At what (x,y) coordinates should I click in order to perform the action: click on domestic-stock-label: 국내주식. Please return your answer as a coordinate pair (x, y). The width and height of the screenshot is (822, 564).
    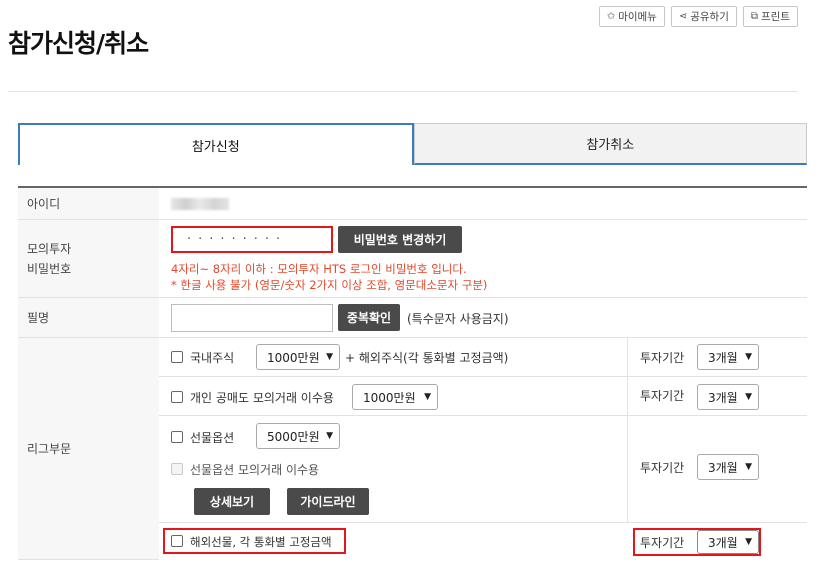
    Looking at the image, I should click on (212, 358).